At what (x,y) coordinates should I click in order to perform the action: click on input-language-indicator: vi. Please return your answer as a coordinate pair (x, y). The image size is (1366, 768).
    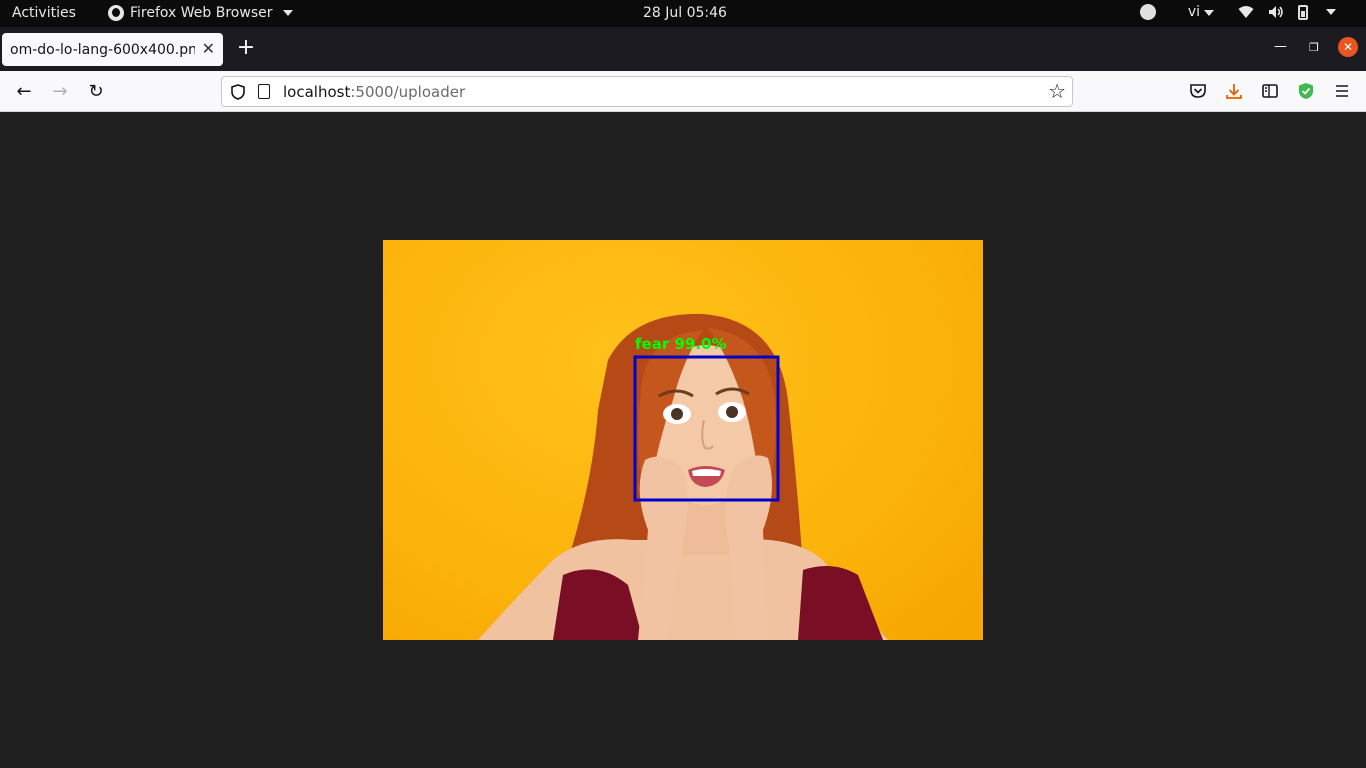
    Looking at the image, I should click on (1201, 12).